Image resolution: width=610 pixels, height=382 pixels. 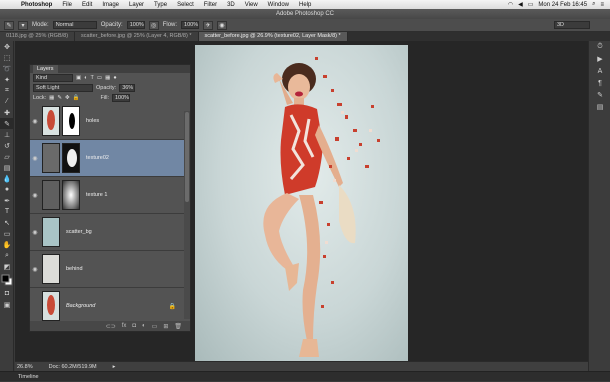 What do you see at coordinates (127, 88) in the screenshot?
I see `layer-opacity-field: 36%` at bounding box center [127, 88].